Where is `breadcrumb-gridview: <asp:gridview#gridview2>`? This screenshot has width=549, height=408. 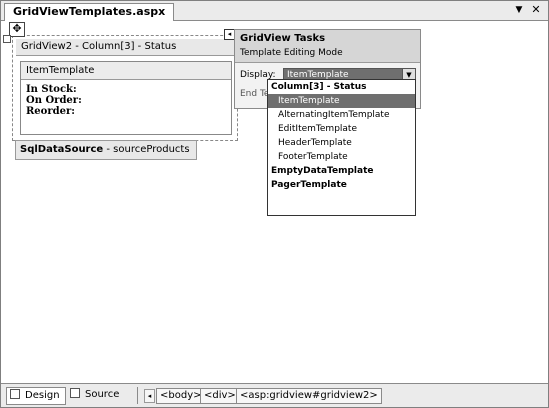
breadcrumb-gridview: <asp:gridview#gridview2> is located at coordinates (309, 396).